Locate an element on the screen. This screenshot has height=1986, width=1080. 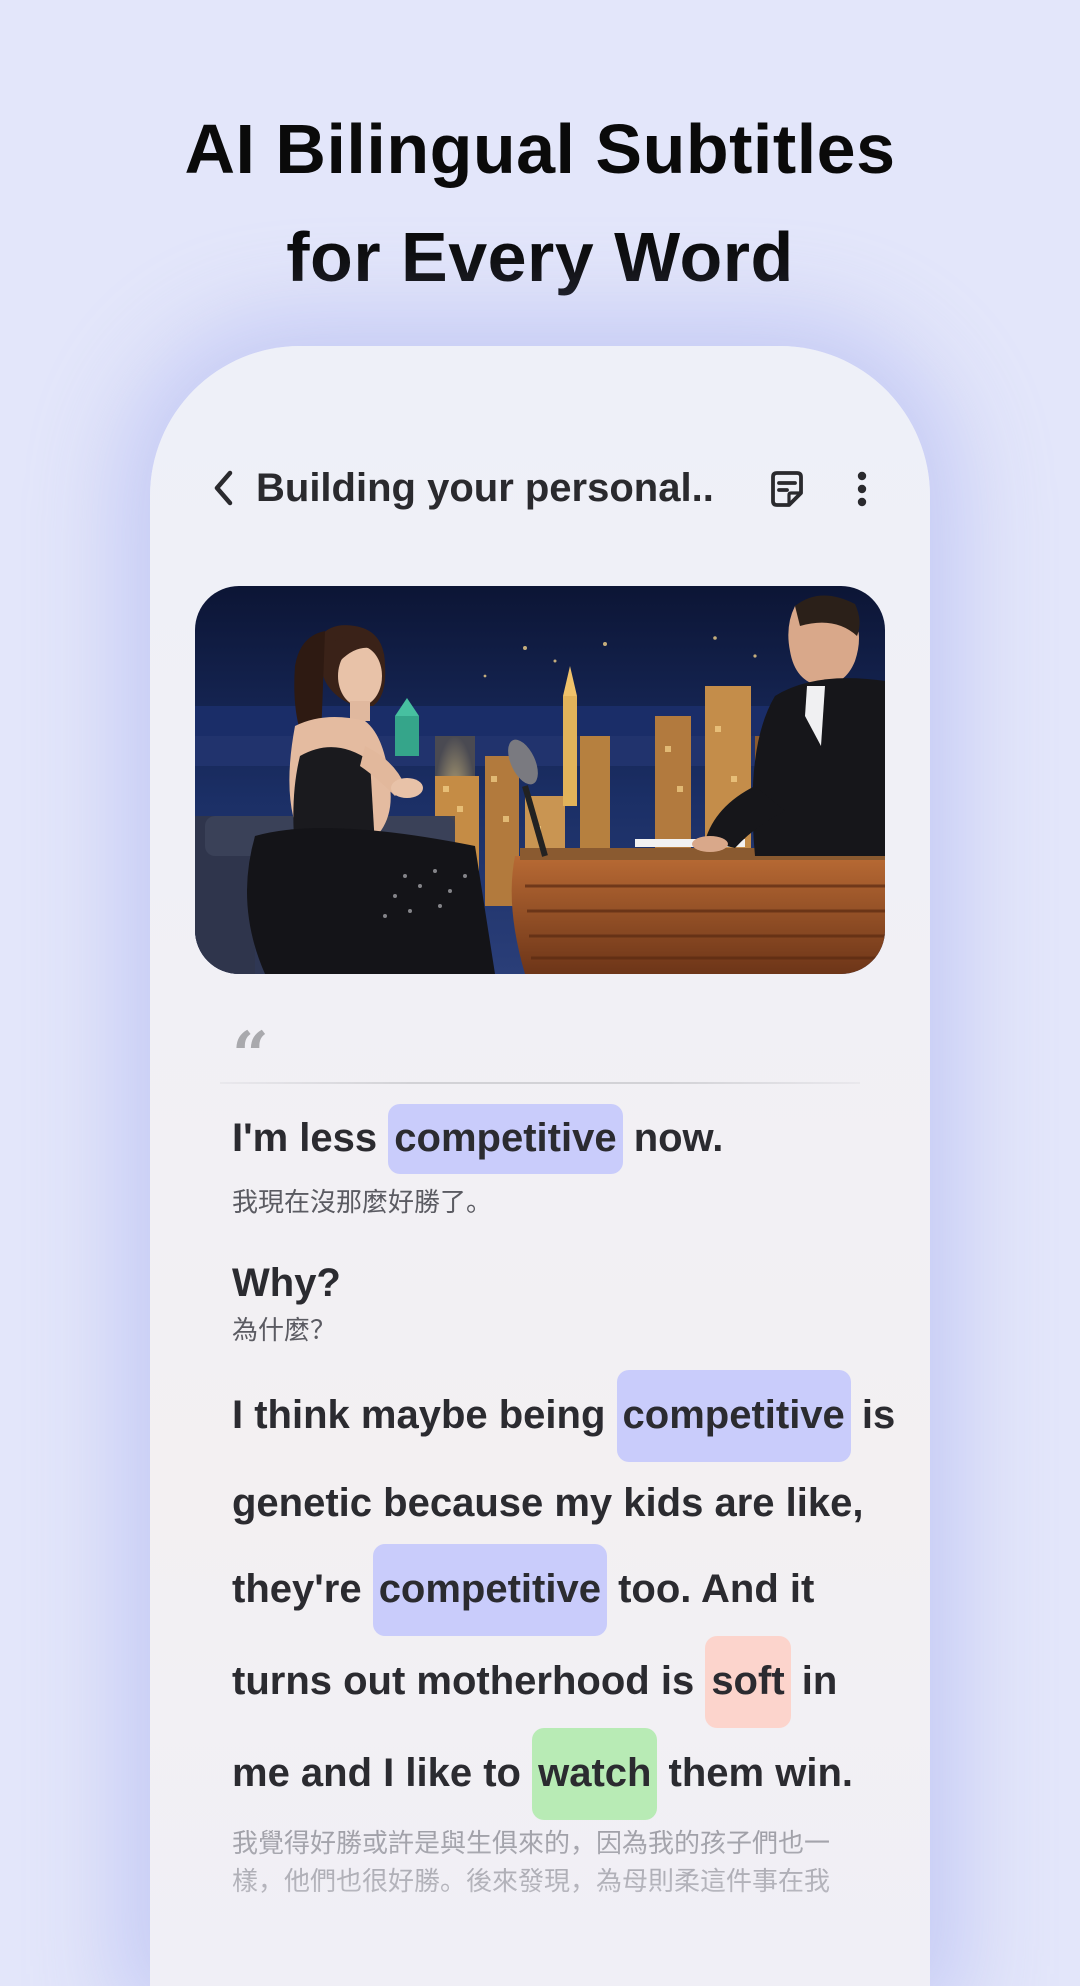
highlighted-word: watch is located at coordinates (595, 1774).